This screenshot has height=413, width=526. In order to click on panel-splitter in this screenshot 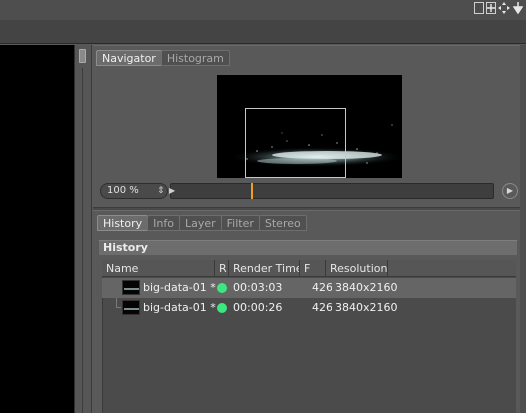, I will do `click(83, 229)`.